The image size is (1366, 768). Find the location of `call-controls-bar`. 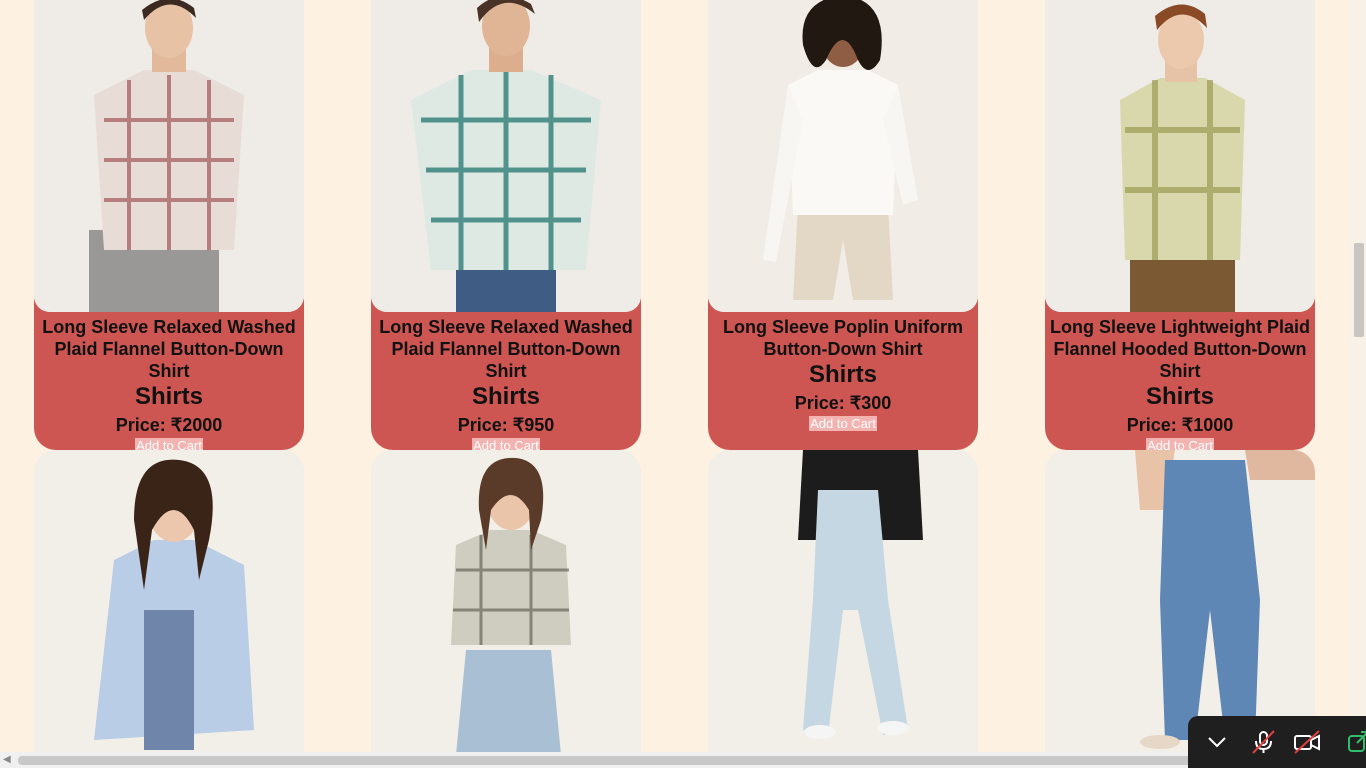

call-controls-bar is located at coordinates (1277, 742).